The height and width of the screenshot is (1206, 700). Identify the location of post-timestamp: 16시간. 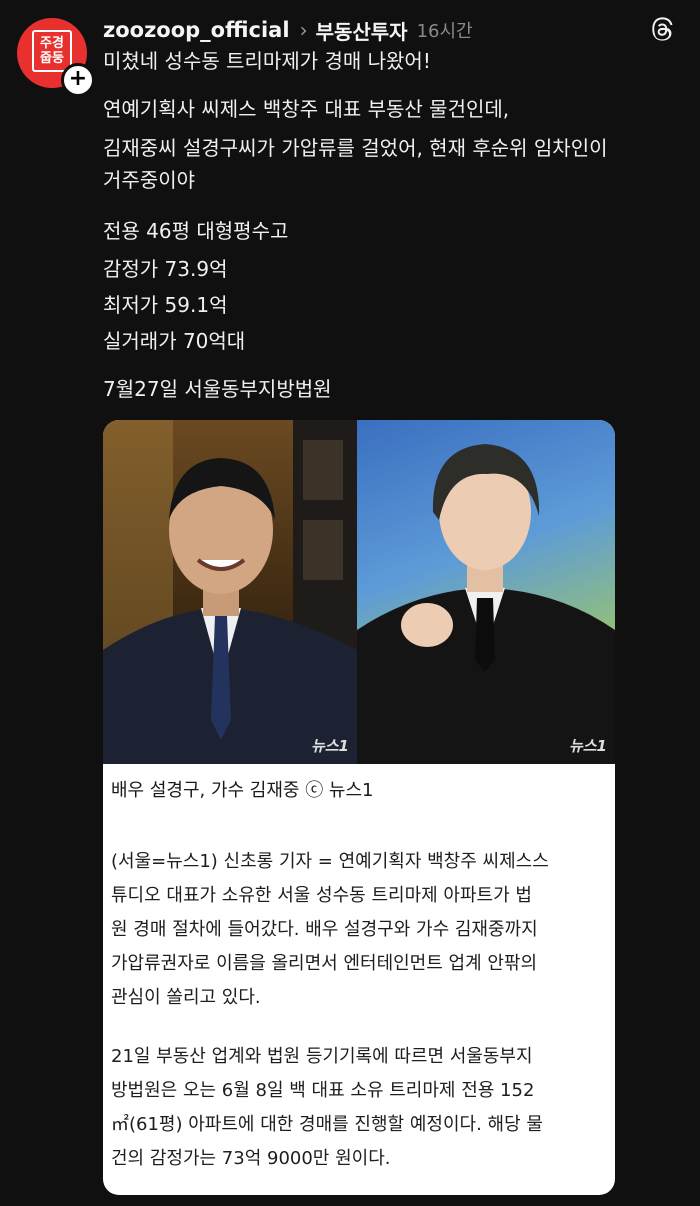
(444, 31).